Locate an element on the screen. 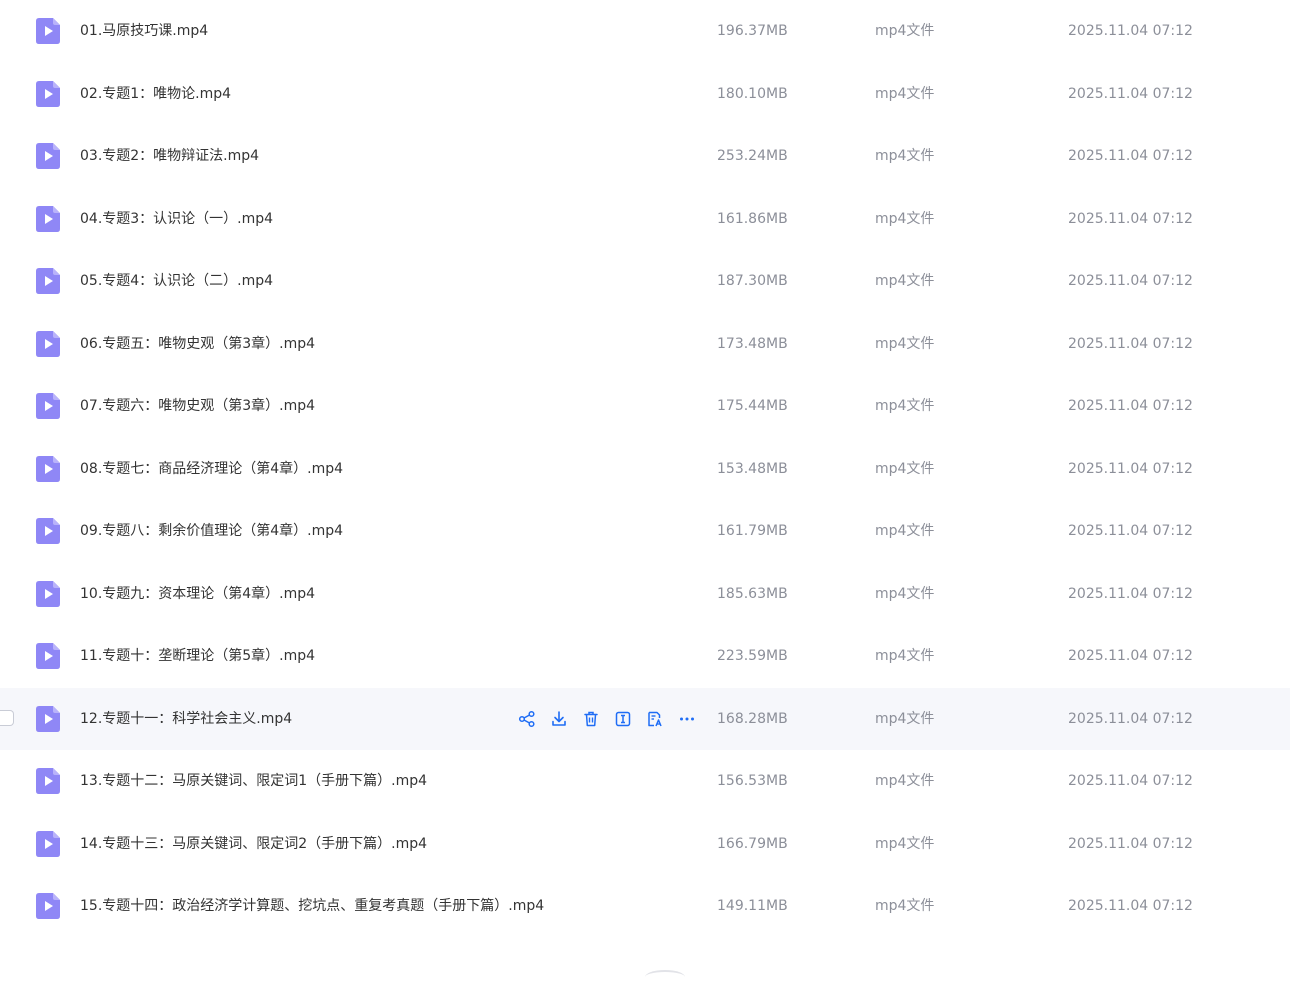 The width and height of the screenshot is (1290, 984). file-size: 149.11MB is located at coordinates (752, 906).